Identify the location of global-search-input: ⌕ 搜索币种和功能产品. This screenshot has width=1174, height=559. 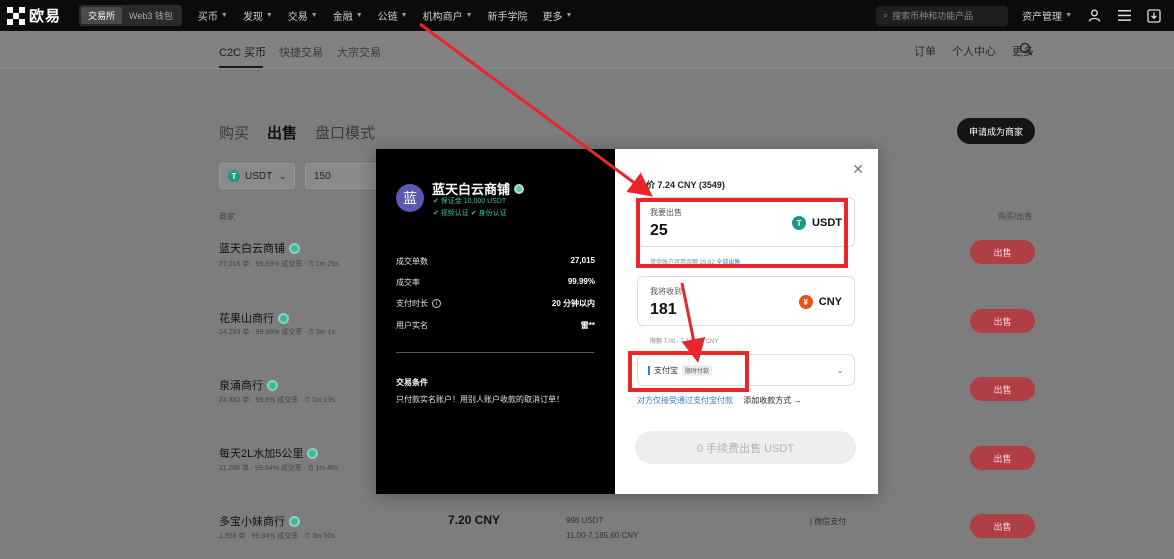
(942, 15).